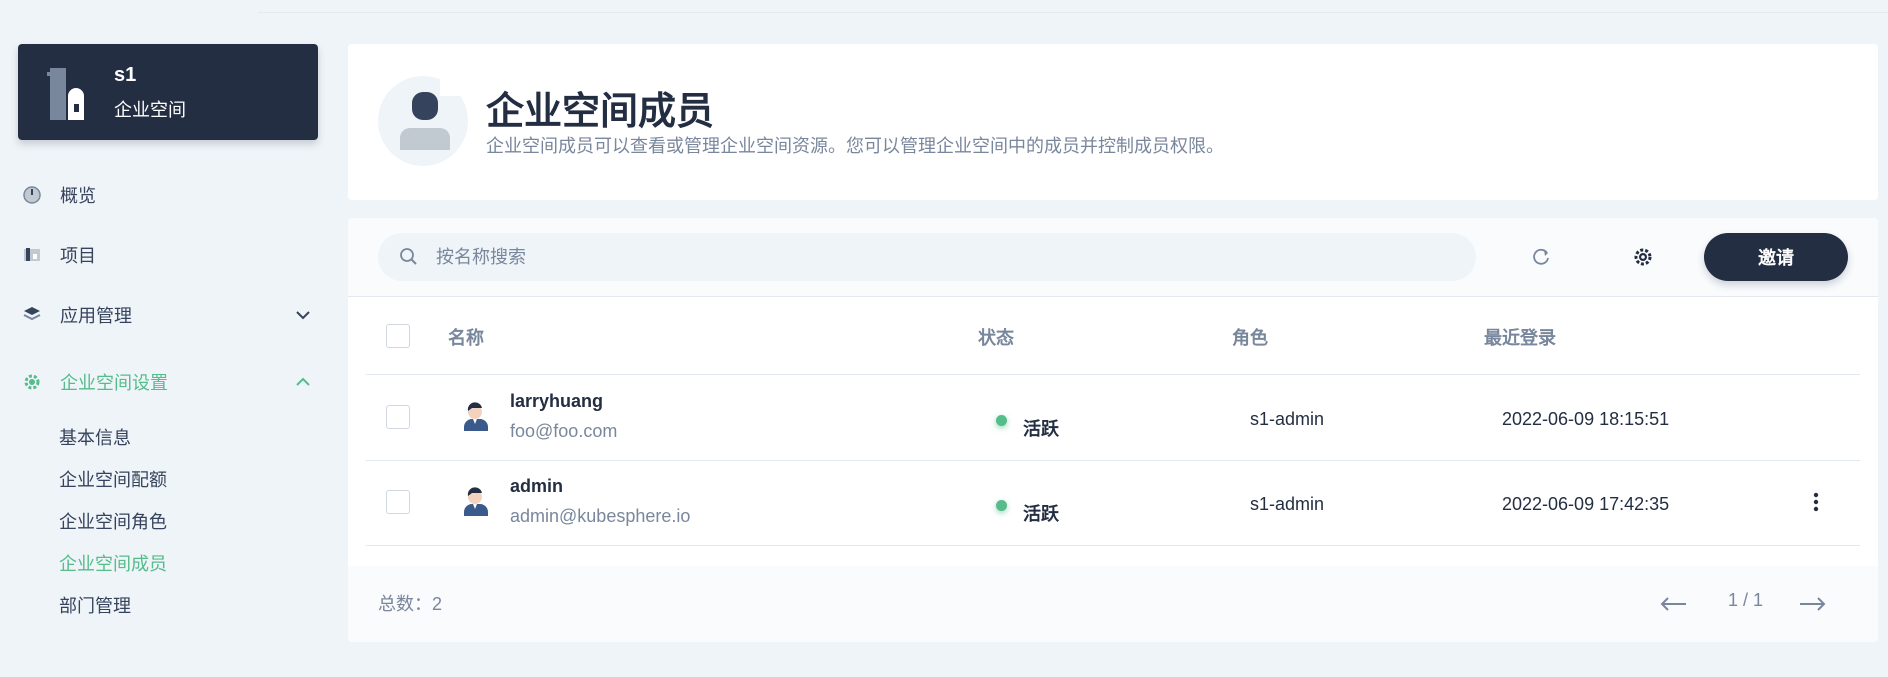 This screenshot has height=677, width=1888. Describe the element at coordinates (1813, 604) in the screenshot. I see `arrow-right-icon` at that location.